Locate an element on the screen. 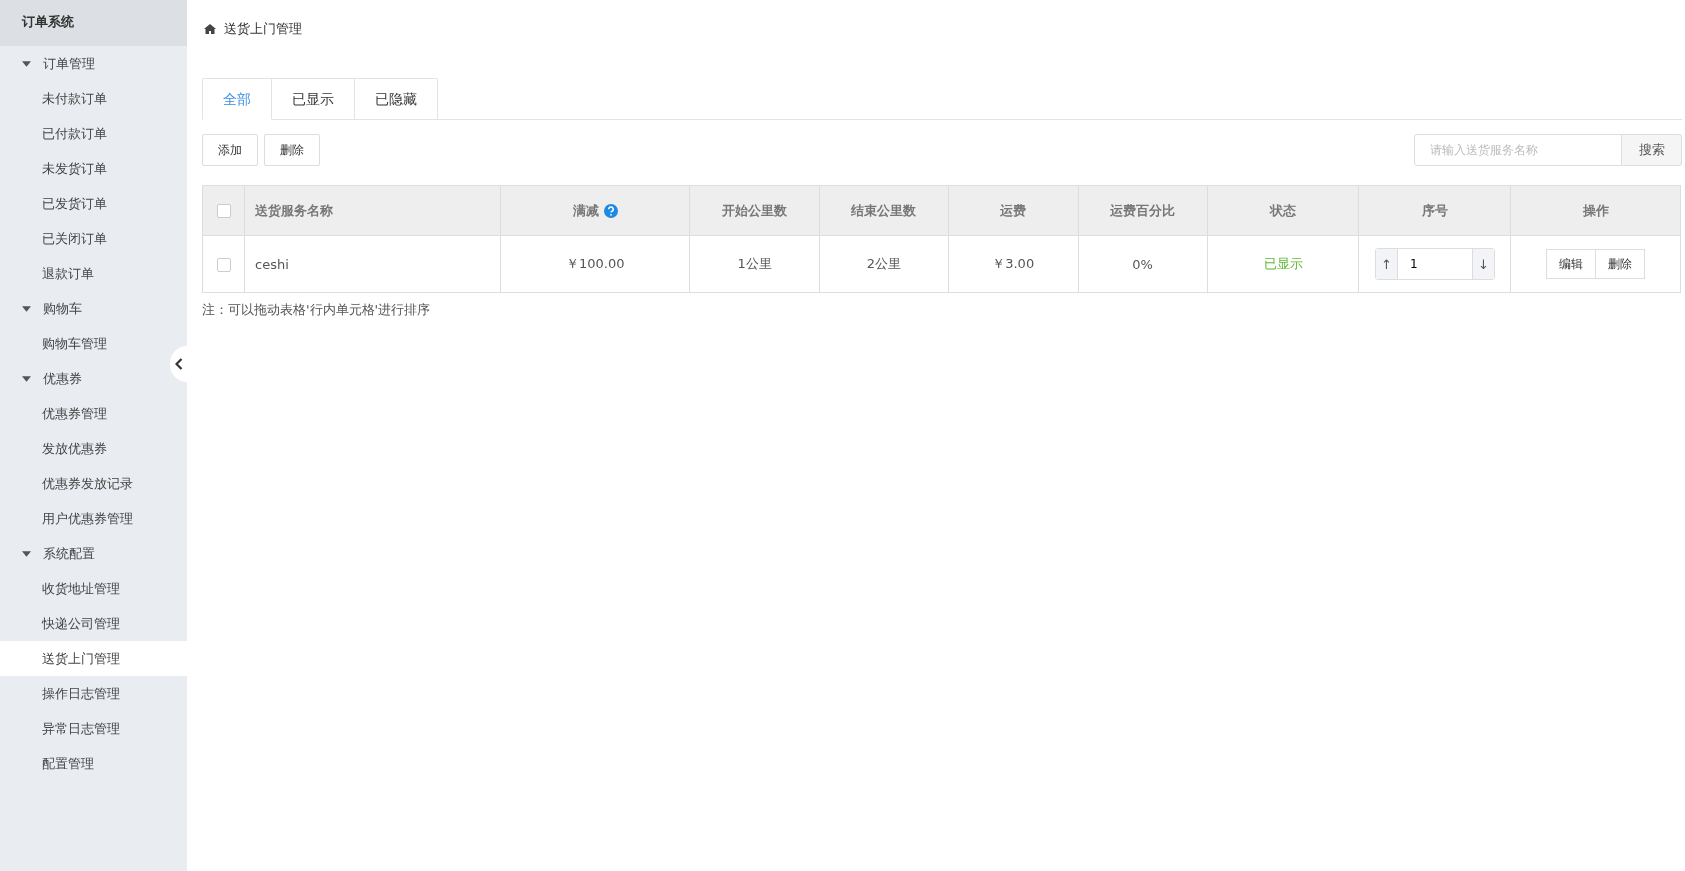 This screenshot has height=871, width=1685. menu-item: 收货地址管理 is located at coordinates (93, 588).